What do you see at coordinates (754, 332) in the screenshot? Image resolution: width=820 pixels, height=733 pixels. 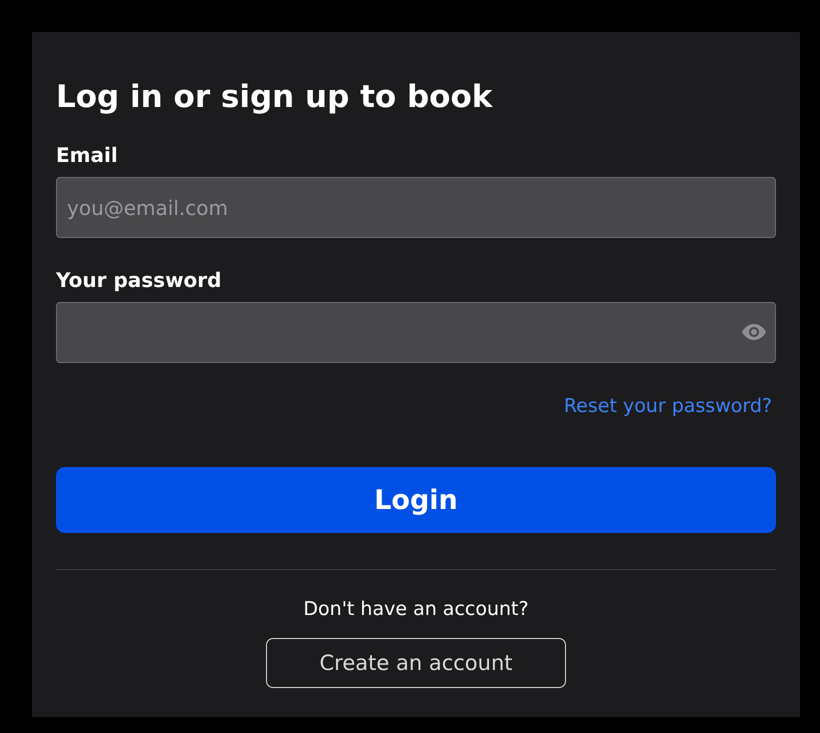 I see `eye-icon` at bounding box center [754, 332].